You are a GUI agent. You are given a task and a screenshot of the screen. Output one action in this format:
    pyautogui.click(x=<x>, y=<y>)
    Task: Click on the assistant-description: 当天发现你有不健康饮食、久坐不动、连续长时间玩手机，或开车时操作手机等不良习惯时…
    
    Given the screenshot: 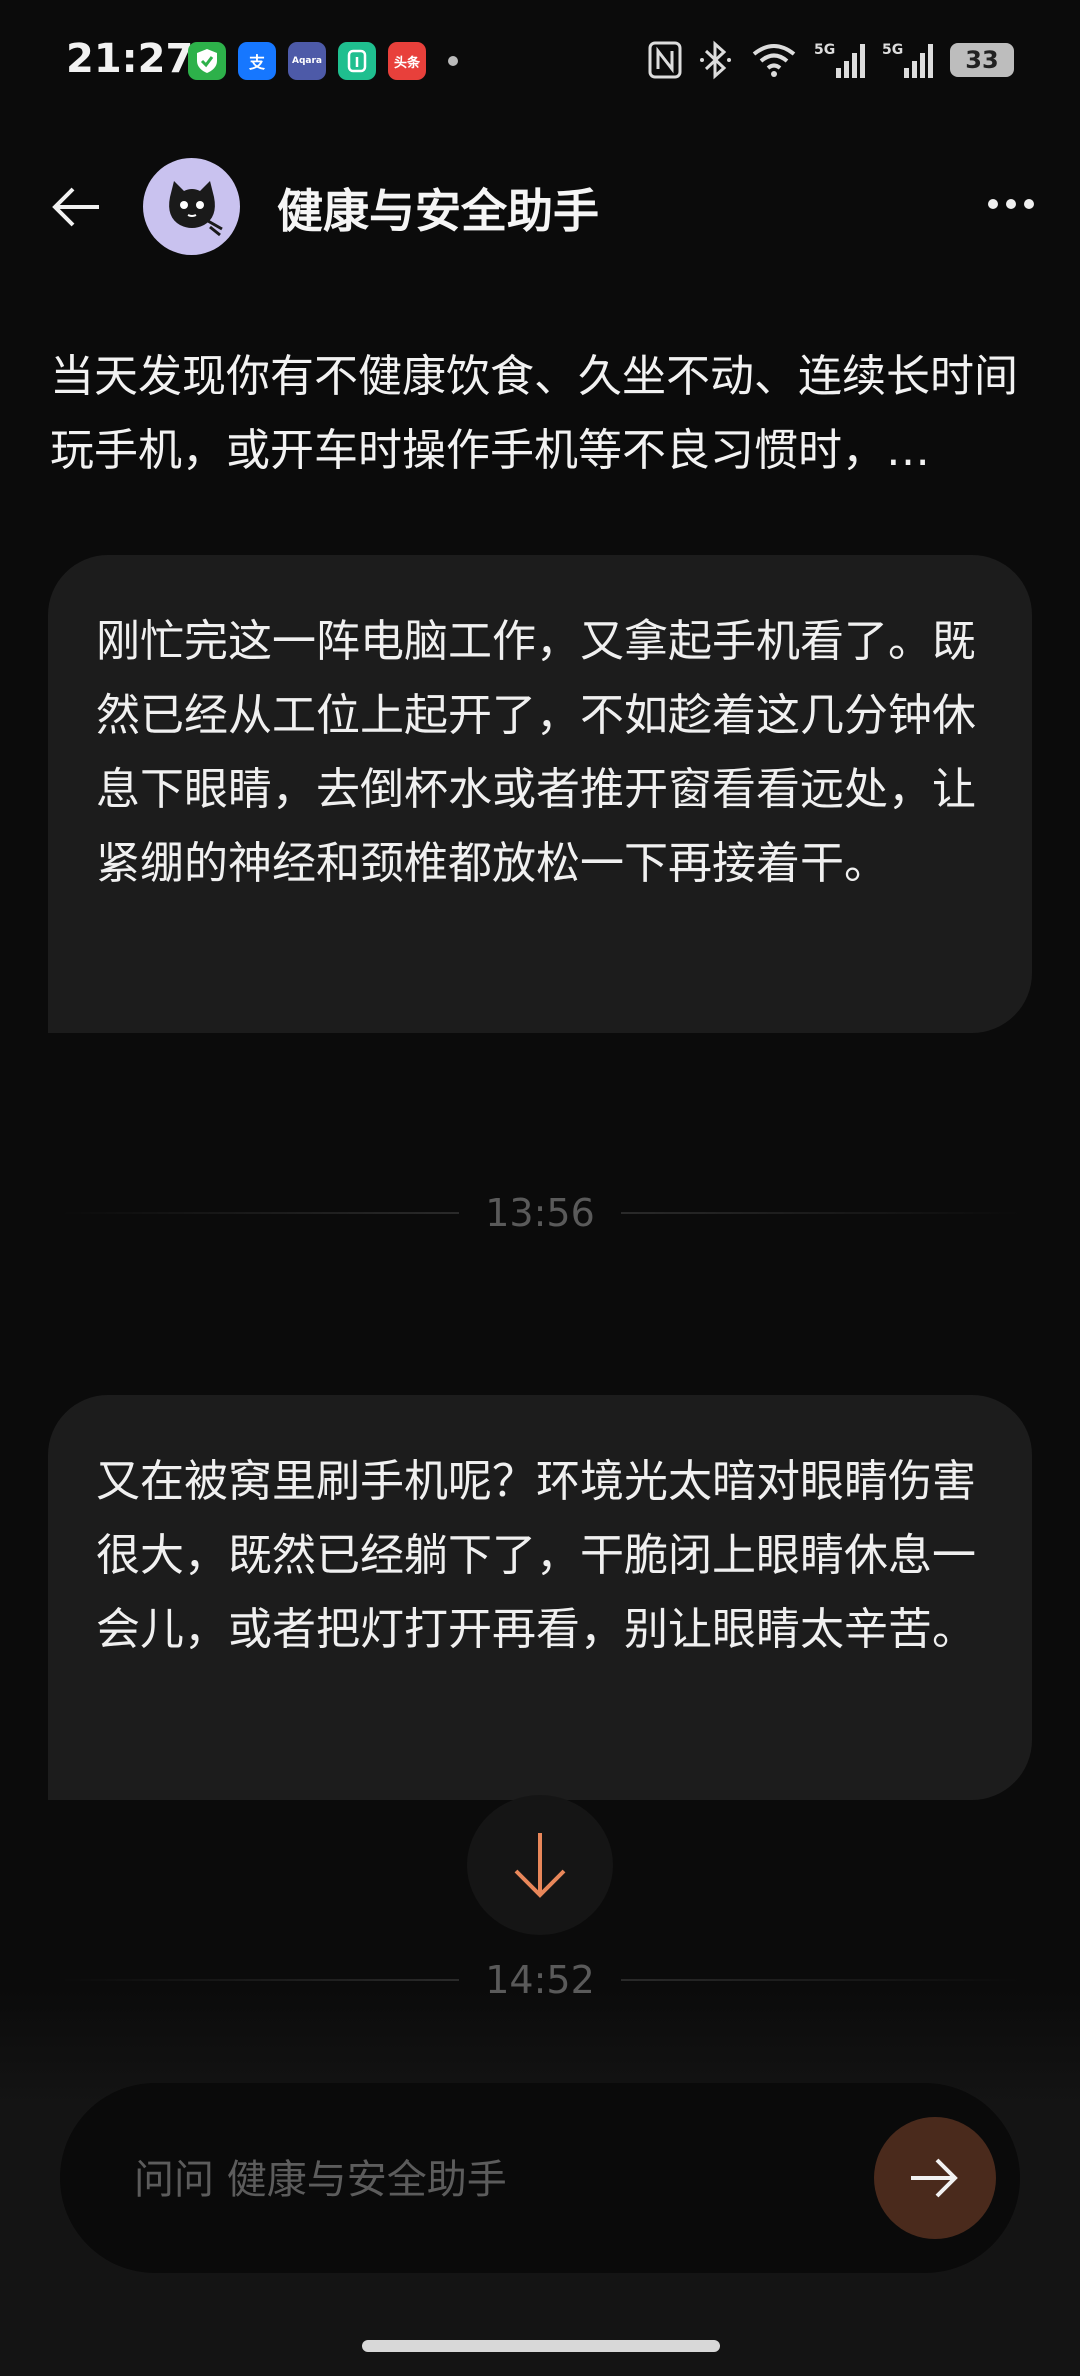 What is the action you would take?
    pyautogui.click(x=534, y=413)
    